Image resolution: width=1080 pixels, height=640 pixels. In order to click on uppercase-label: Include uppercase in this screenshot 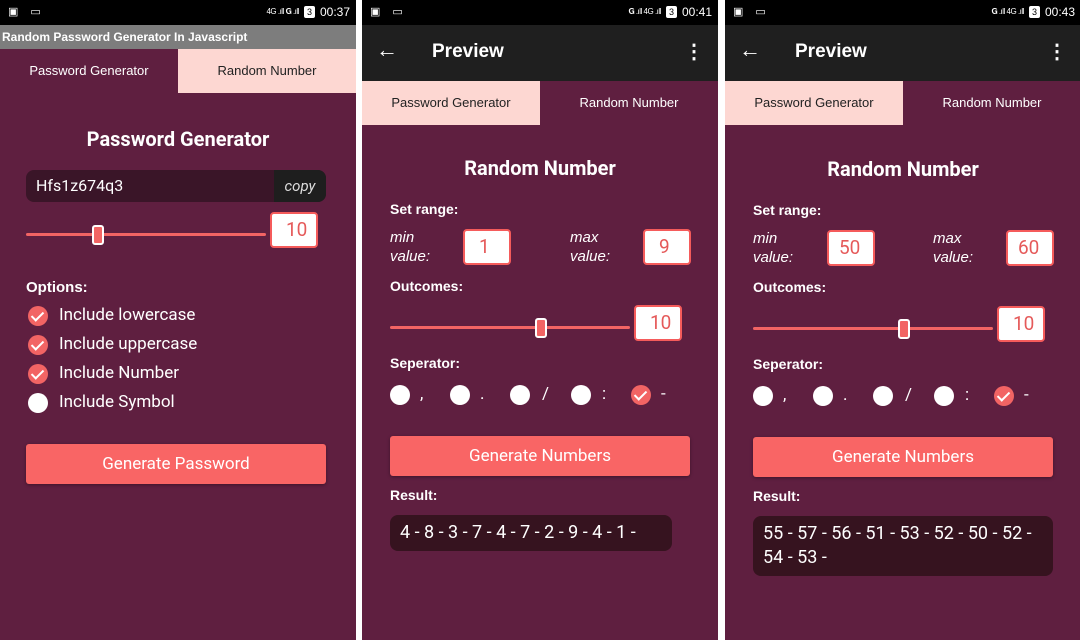, I will do `click(128, 344)`.